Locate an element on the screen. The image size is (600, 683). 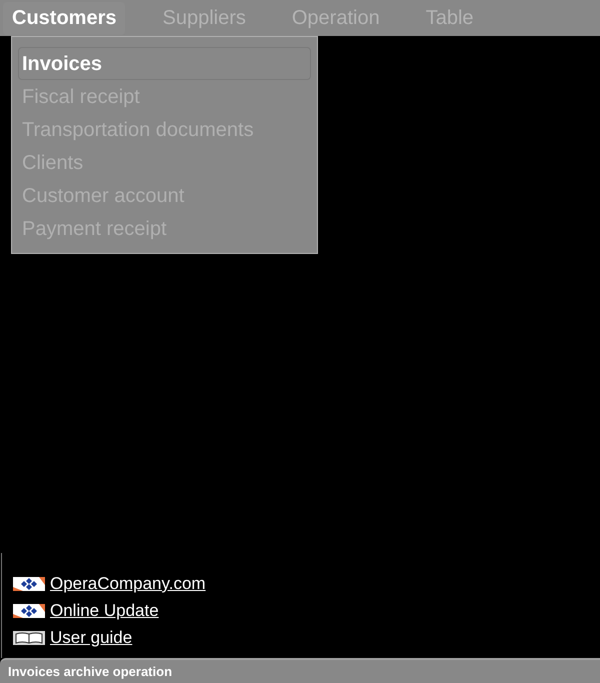
menu-tab: Customers is located at coordinates (64, 18).